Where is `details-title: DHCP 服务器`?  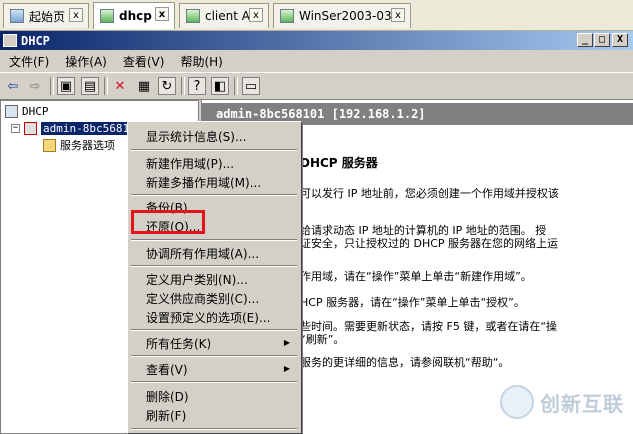
details-title: DHCP 服务器 is located at coordinates (339, 163).